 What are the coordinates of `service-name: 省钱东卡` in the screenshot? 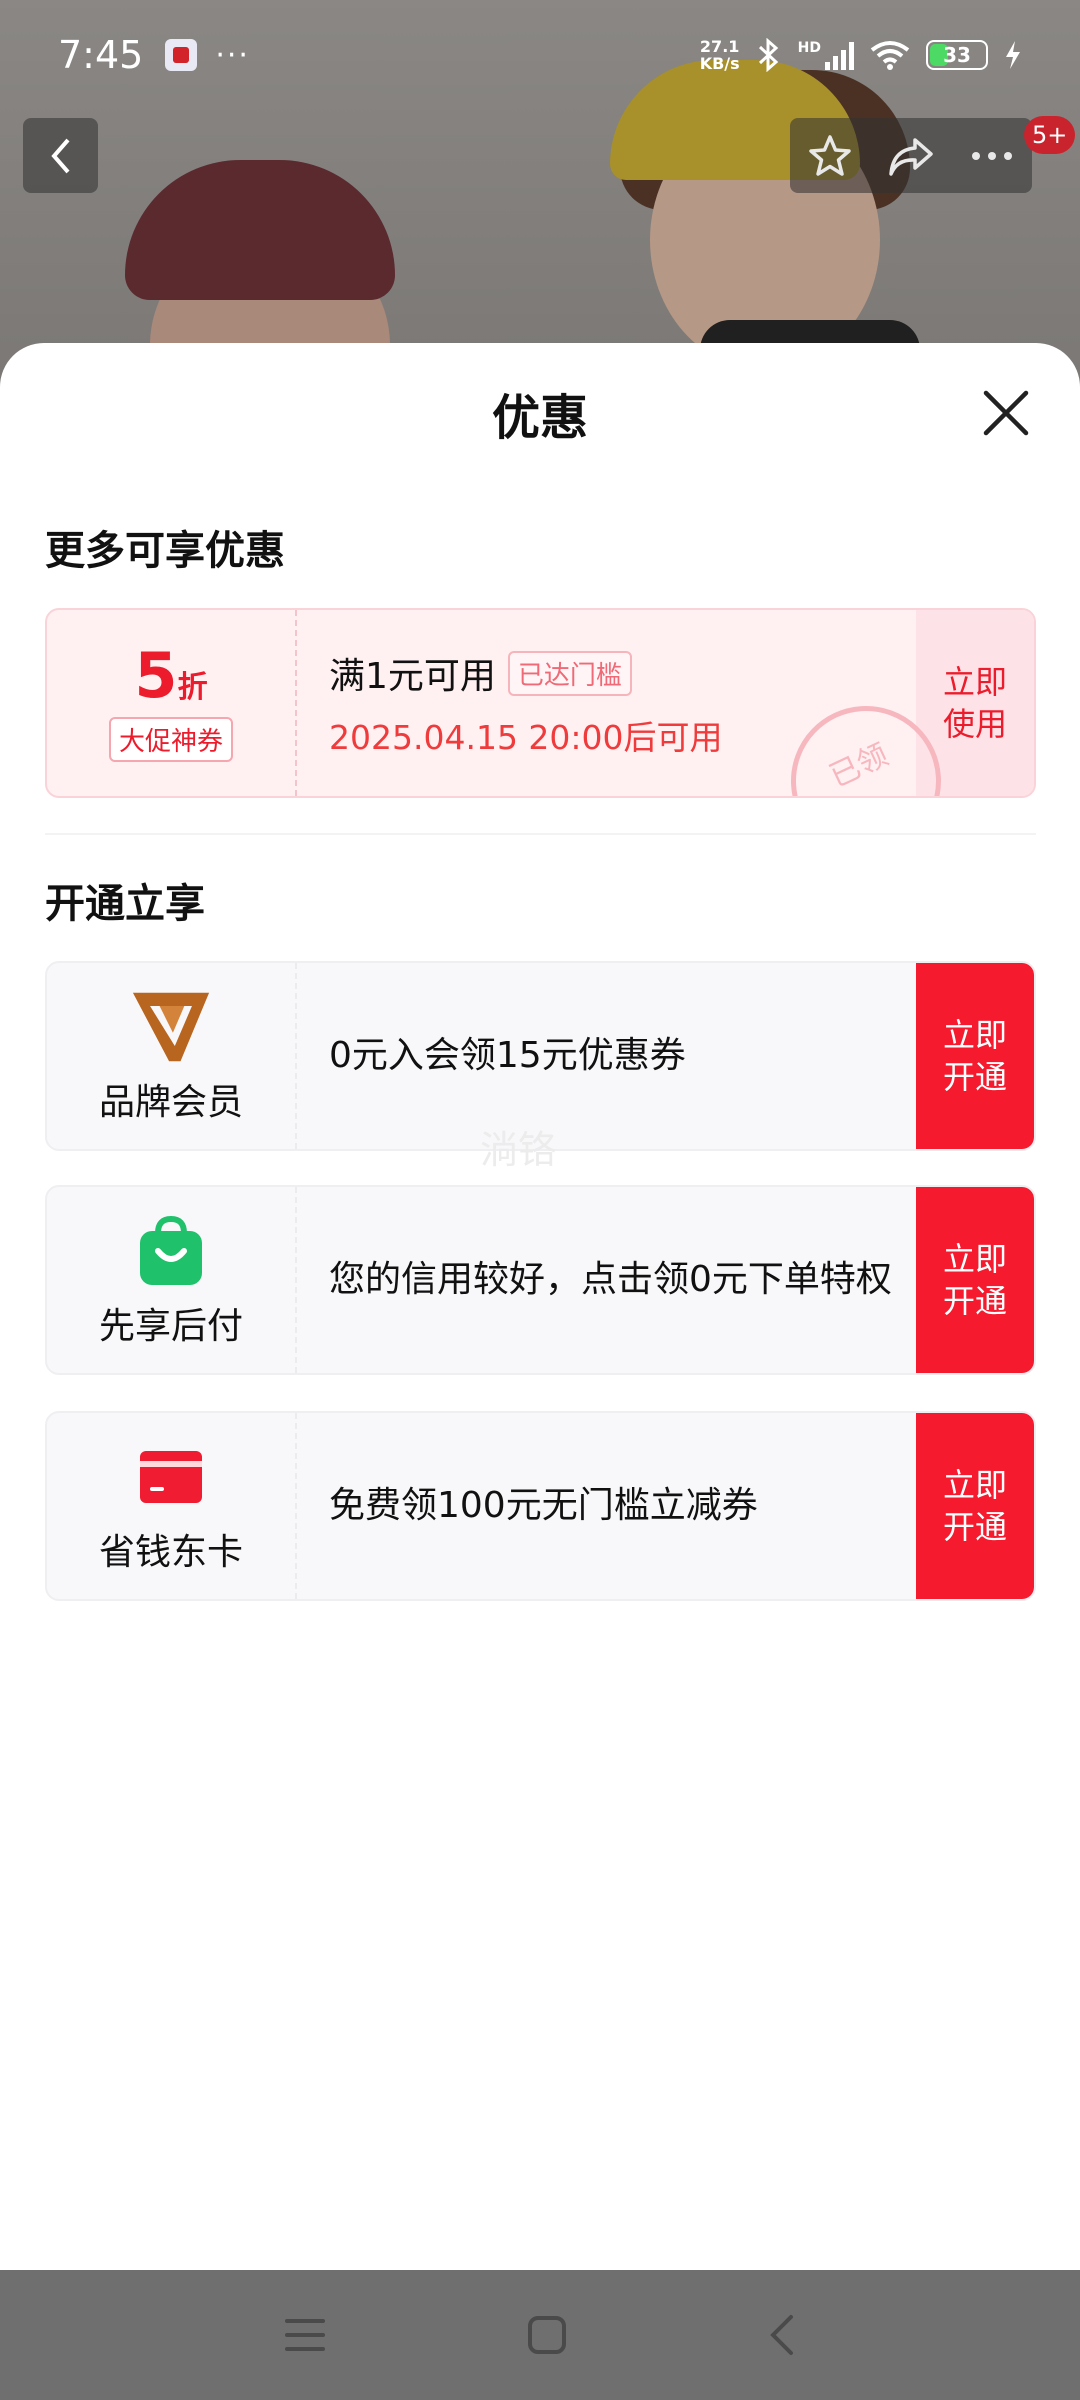 It's located at (170, 1552).